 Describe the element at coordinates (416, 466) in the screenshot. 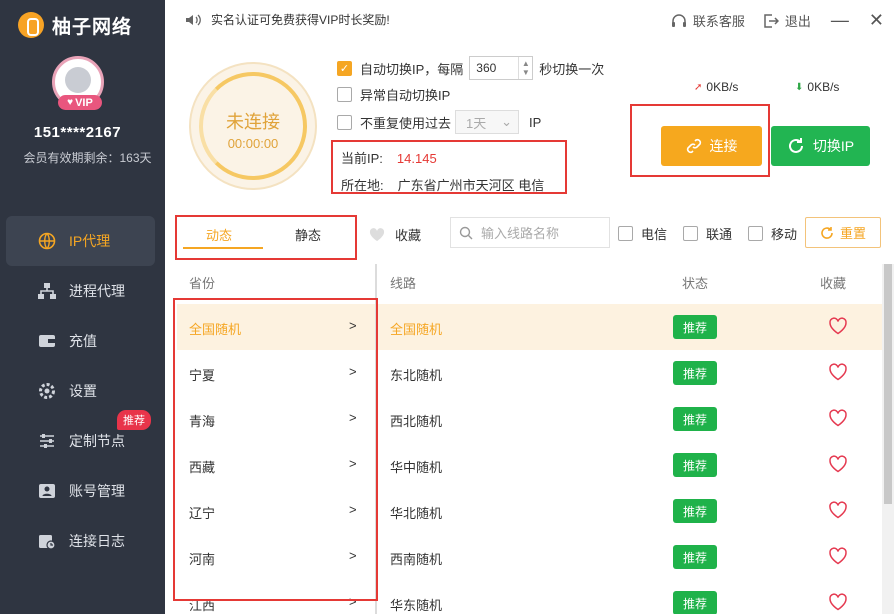

I see `line-name: 华中随机` at that location.